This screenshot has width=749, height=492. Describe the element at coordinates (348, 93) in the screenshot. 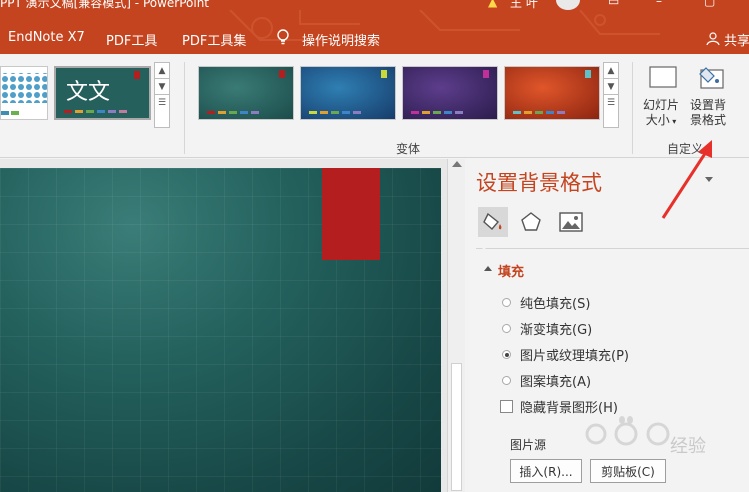

I see `variant-thumbnail-blue` at that location.